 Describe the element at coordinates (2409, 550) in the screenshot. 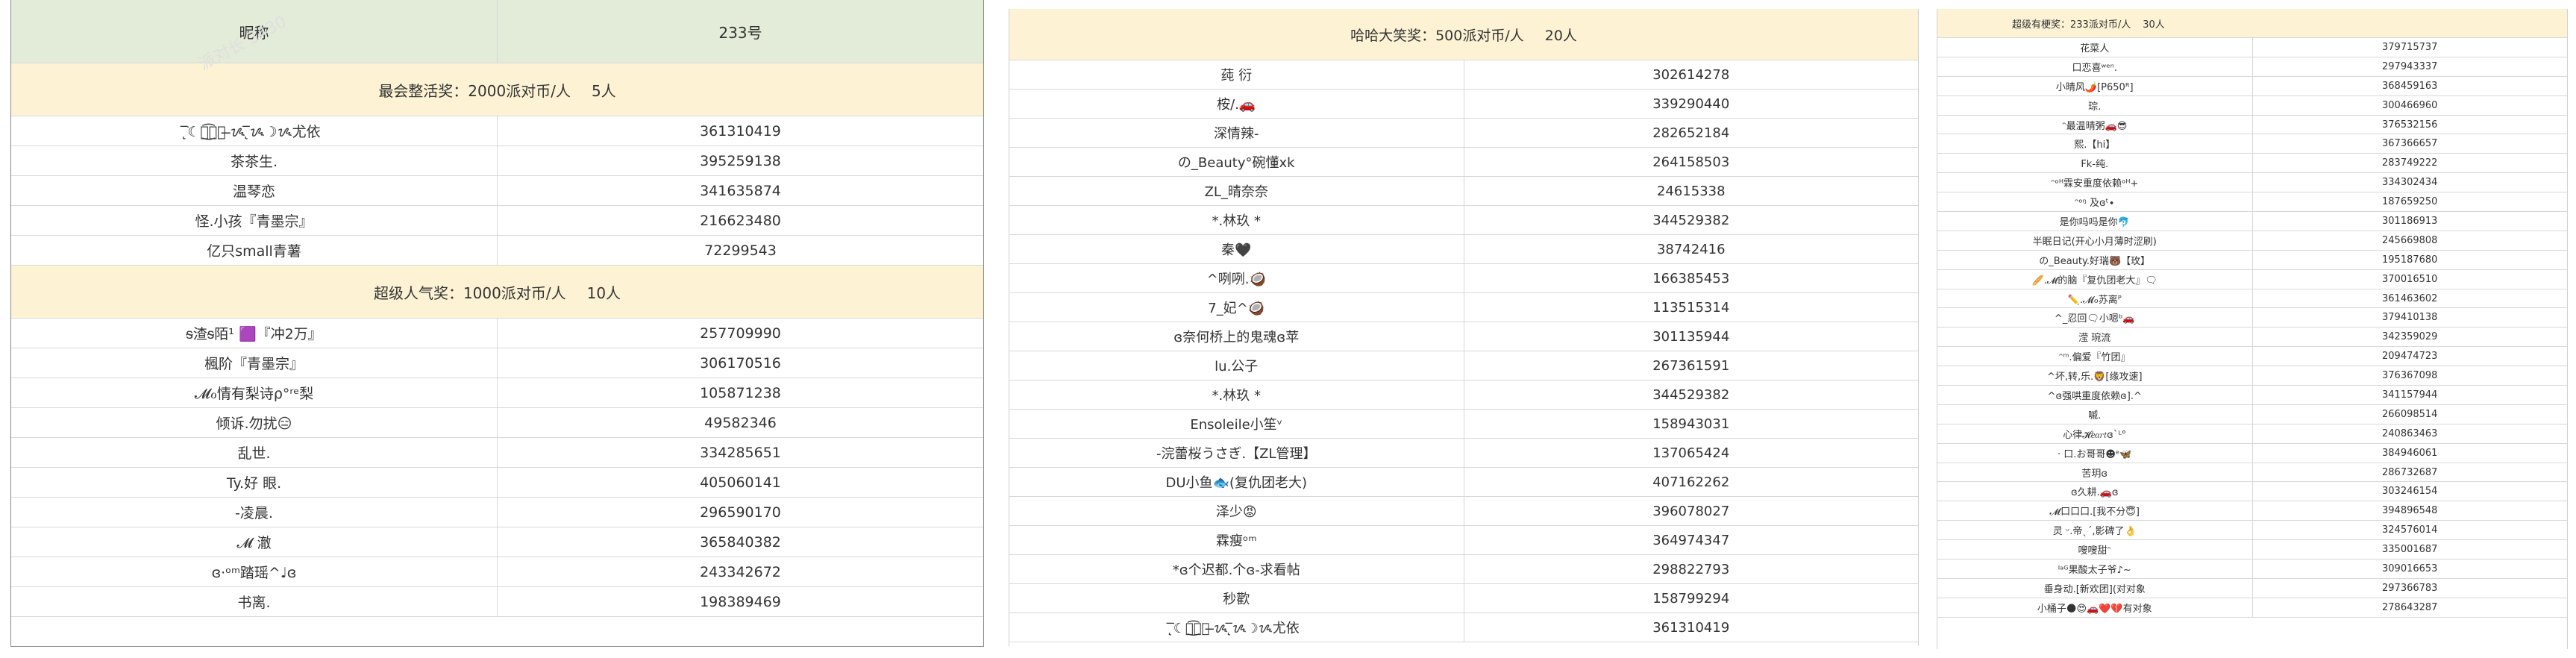

I see `id-cell: 335001687` at that location.